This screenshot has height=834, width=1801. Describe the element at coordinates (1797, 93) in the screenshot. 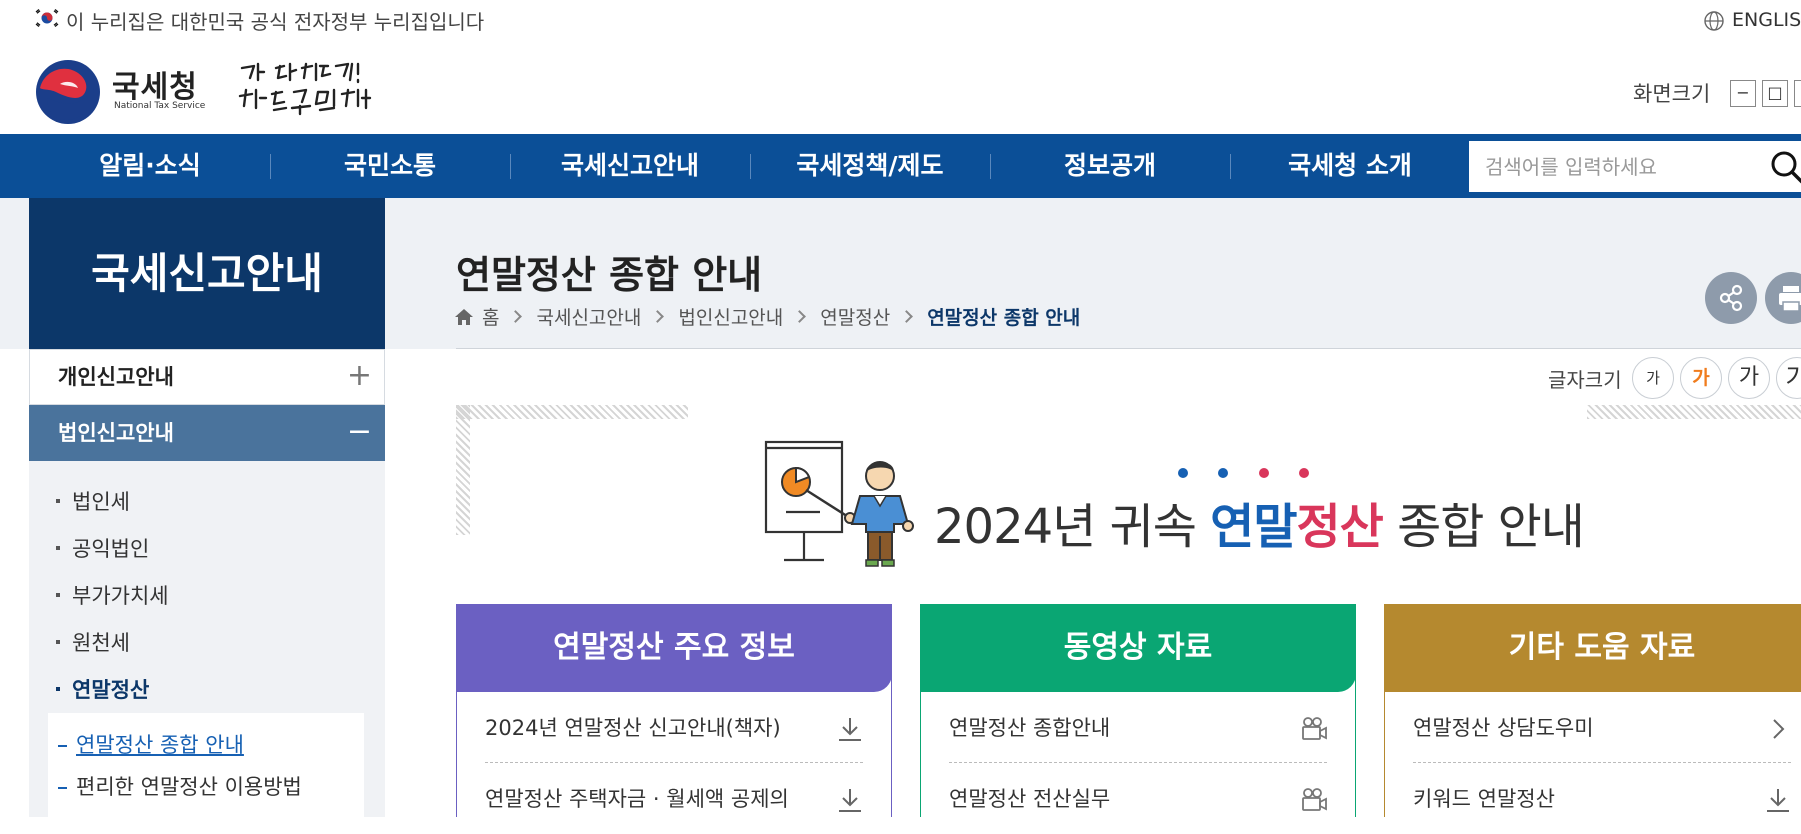

I see `zoom-in-button: +` at that location.